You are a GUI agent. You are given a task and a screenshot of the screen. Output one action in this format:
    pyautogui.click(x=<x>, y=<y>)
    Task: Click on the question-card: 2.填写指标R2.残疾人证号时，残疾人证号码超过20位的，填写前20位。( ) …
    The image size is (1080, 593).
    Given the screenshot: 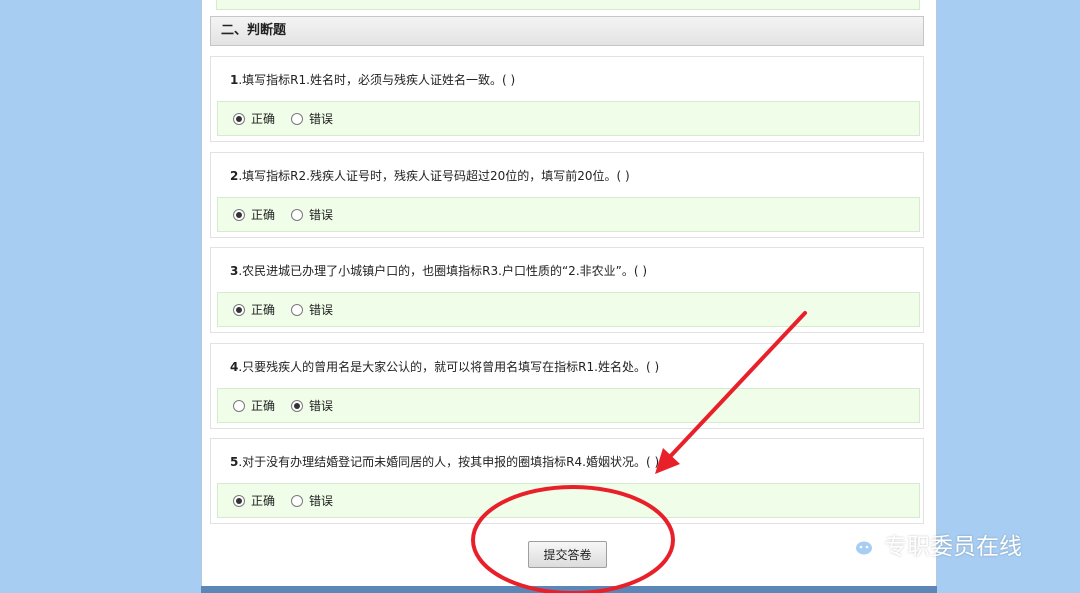 What is the action you would take?
    pyautogui.click(x=567, y=195)
    